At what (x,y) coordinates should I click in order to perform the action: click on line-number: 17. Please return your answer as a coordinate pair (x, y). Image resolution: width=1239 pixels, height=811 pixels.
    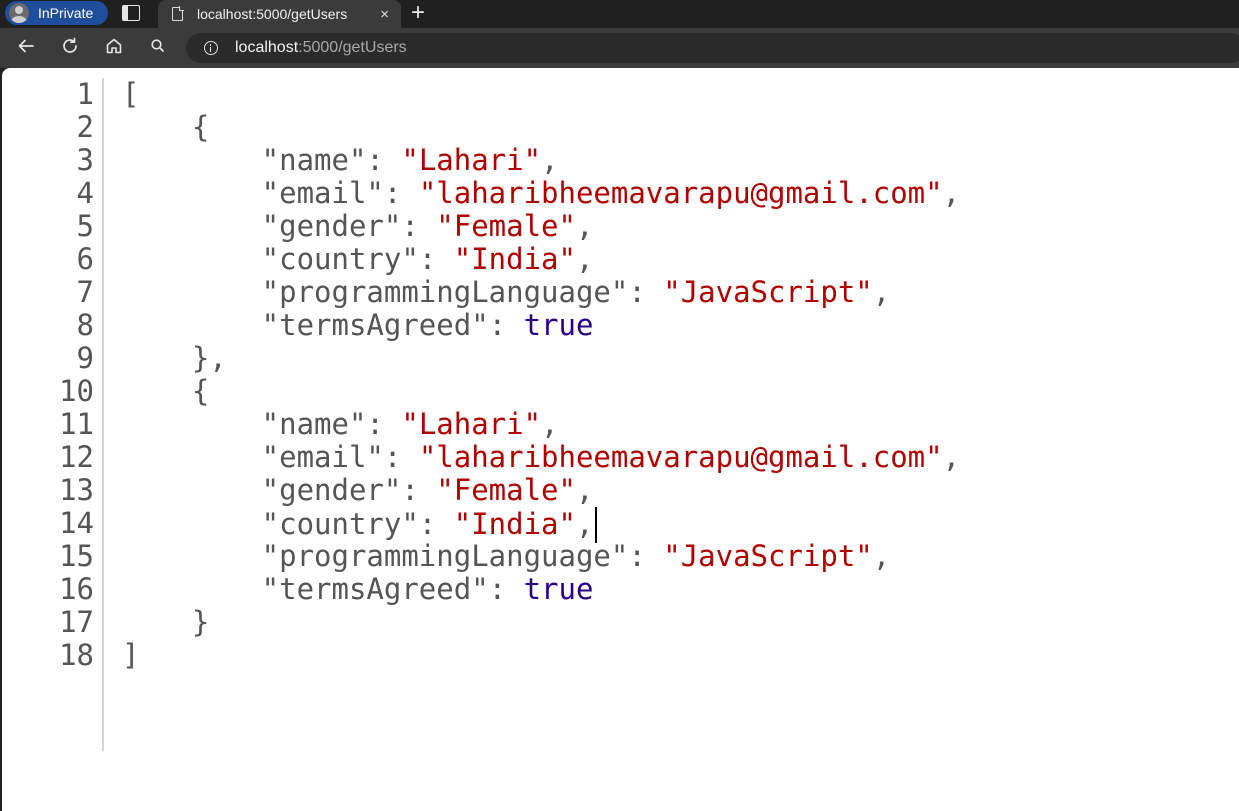
    Looking at the image, I should click on (76, 622).